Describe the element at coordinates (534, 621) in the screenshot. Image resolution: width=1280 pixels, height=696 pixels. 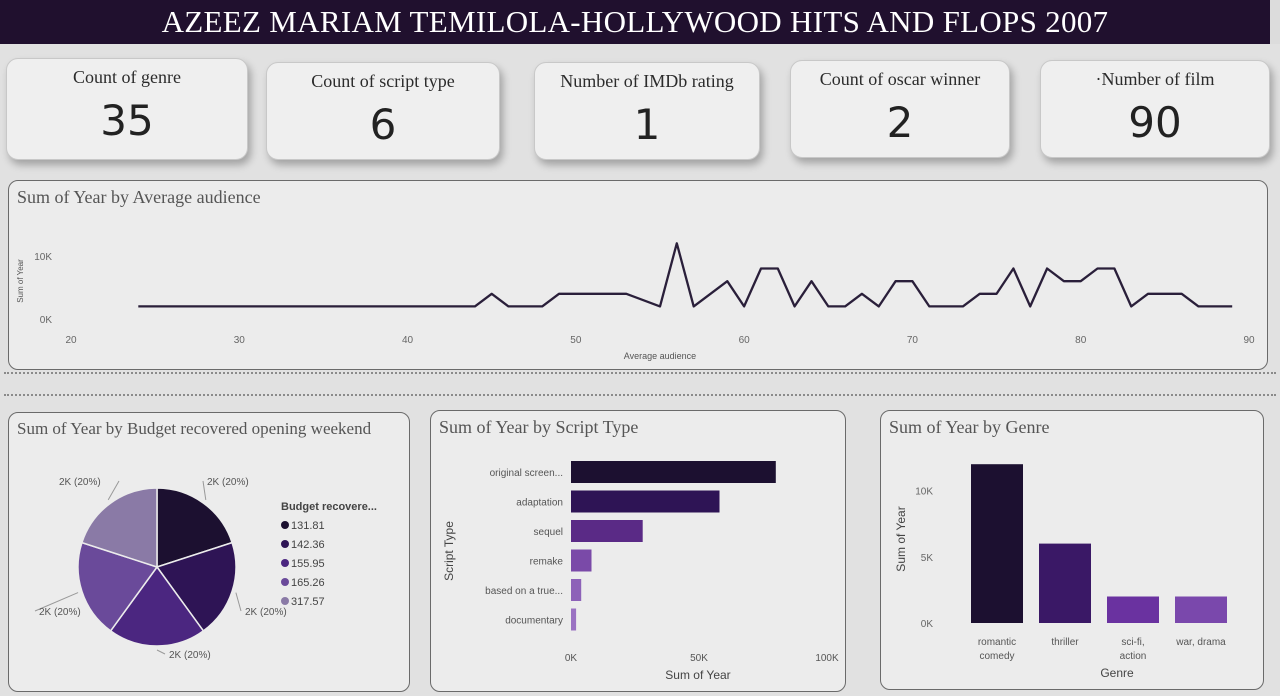
I see `category-label: documentary` at that location.